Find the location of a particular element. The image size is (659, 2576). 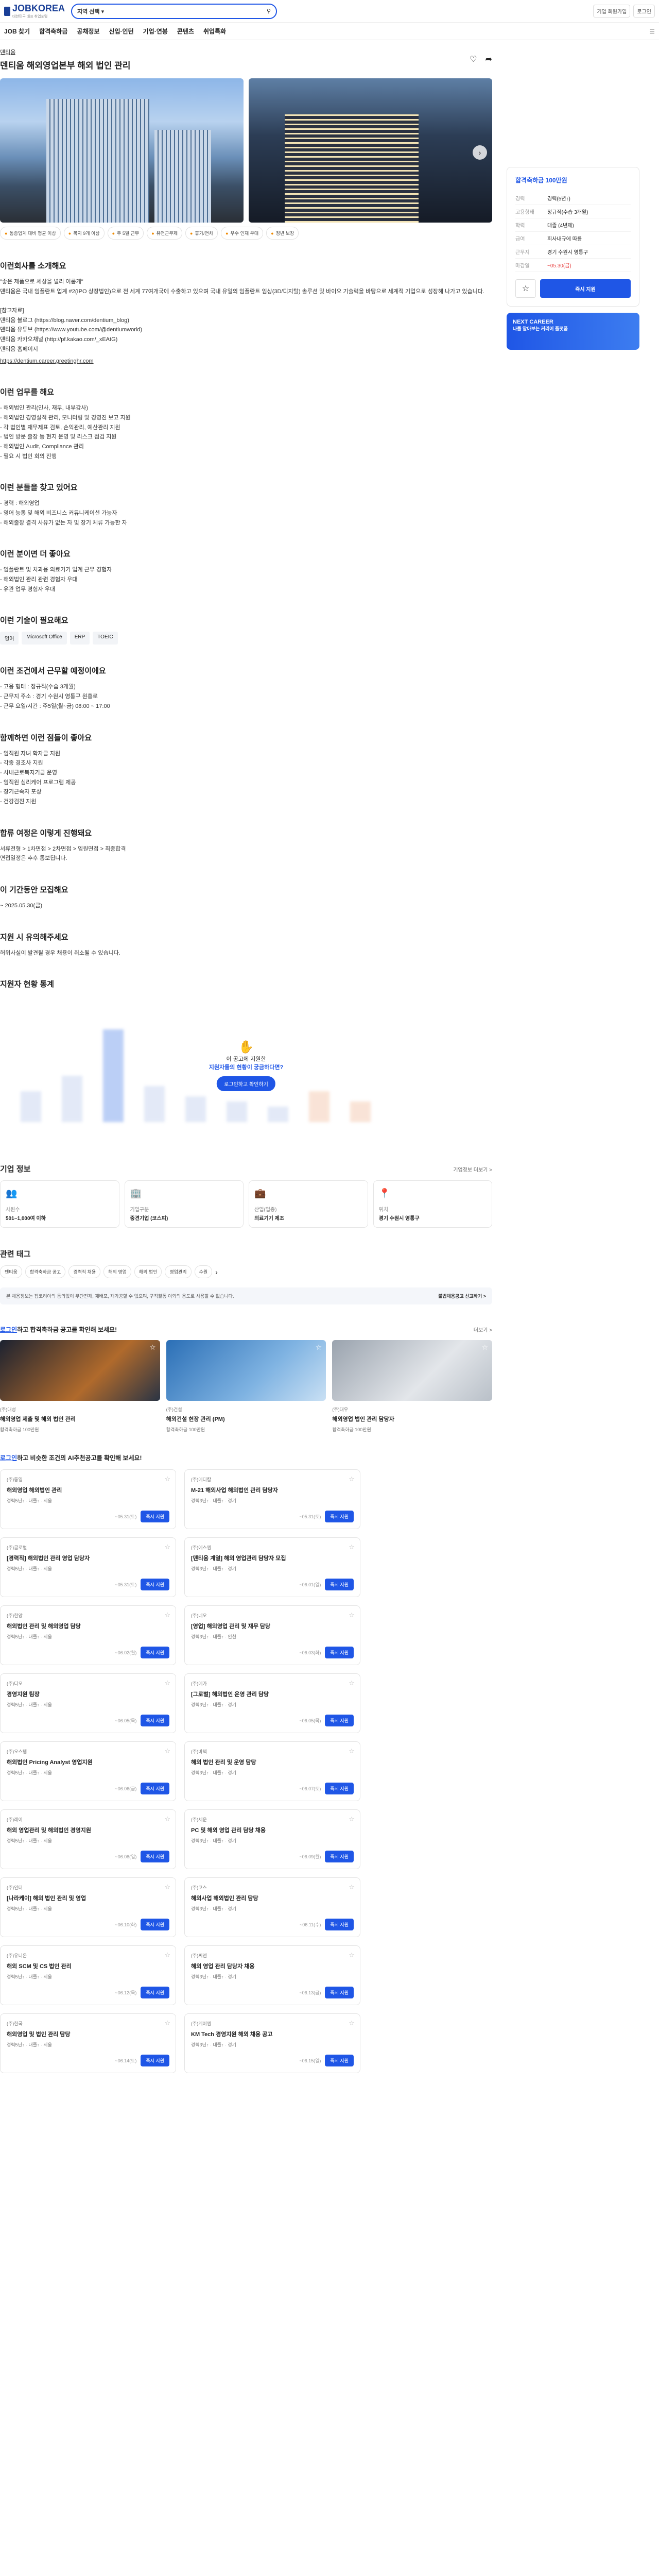

share-icon: ➦ is located at coordinates (489, 59).